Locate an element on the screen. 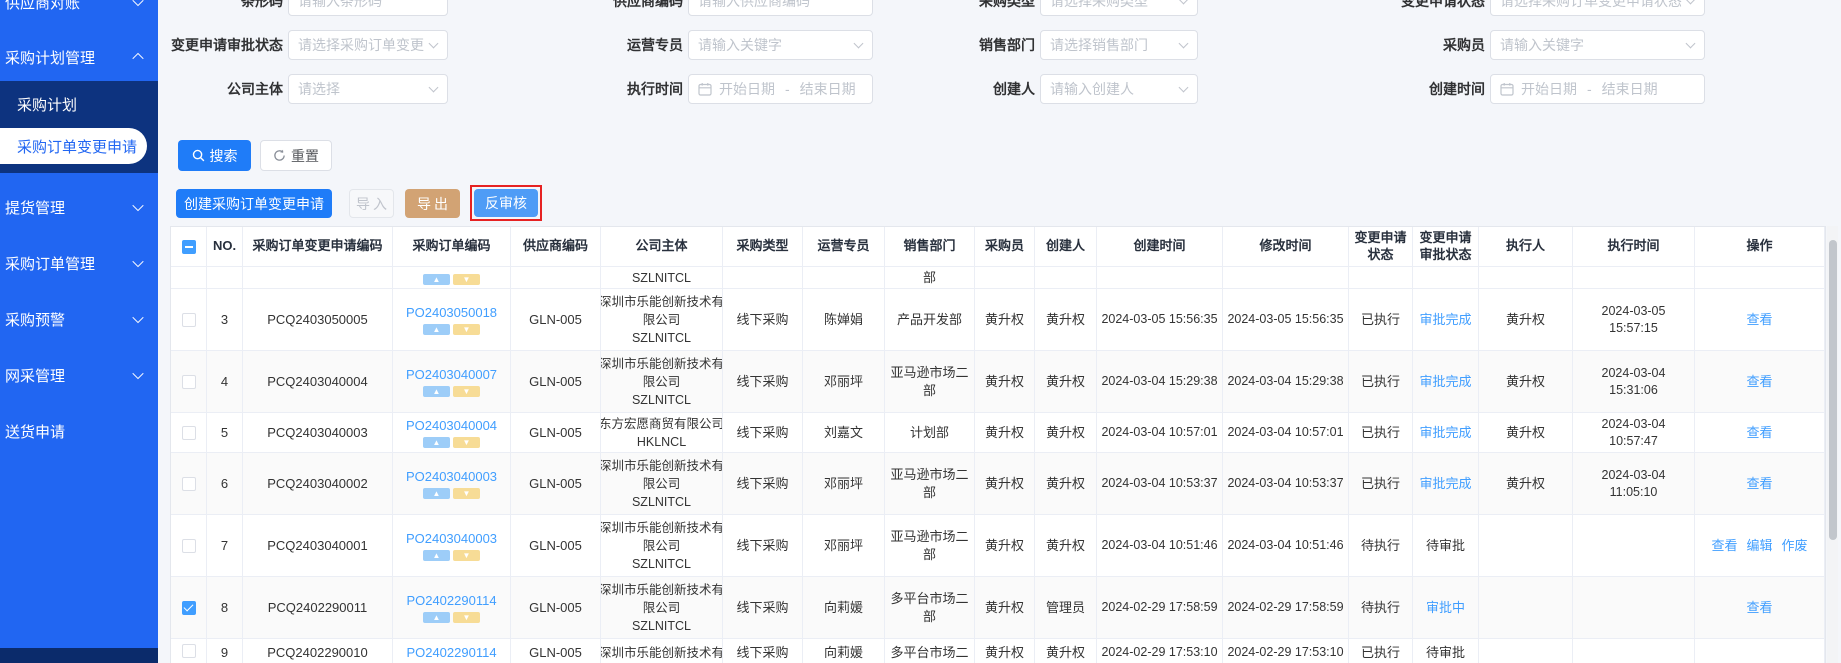 This screenshot has height=663, width=1841. sidebar-item: 采购计划管理 is located at coordinates (79, 57).